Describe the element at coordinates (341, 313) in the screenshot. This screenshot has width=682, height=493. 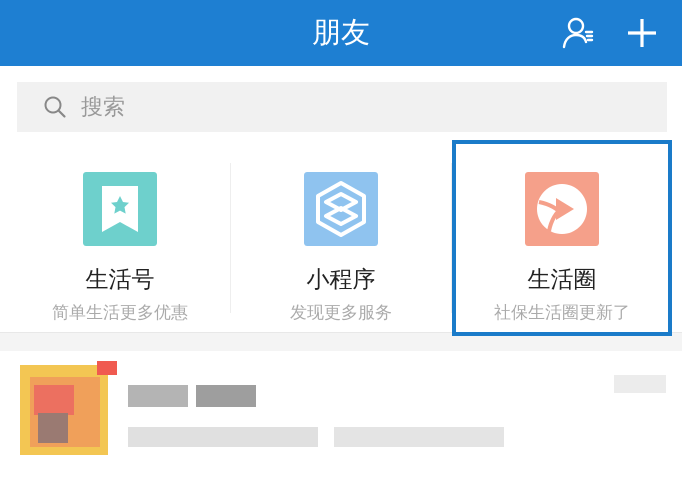
I see `entry-subtitle: 发现更多服务` at that location.